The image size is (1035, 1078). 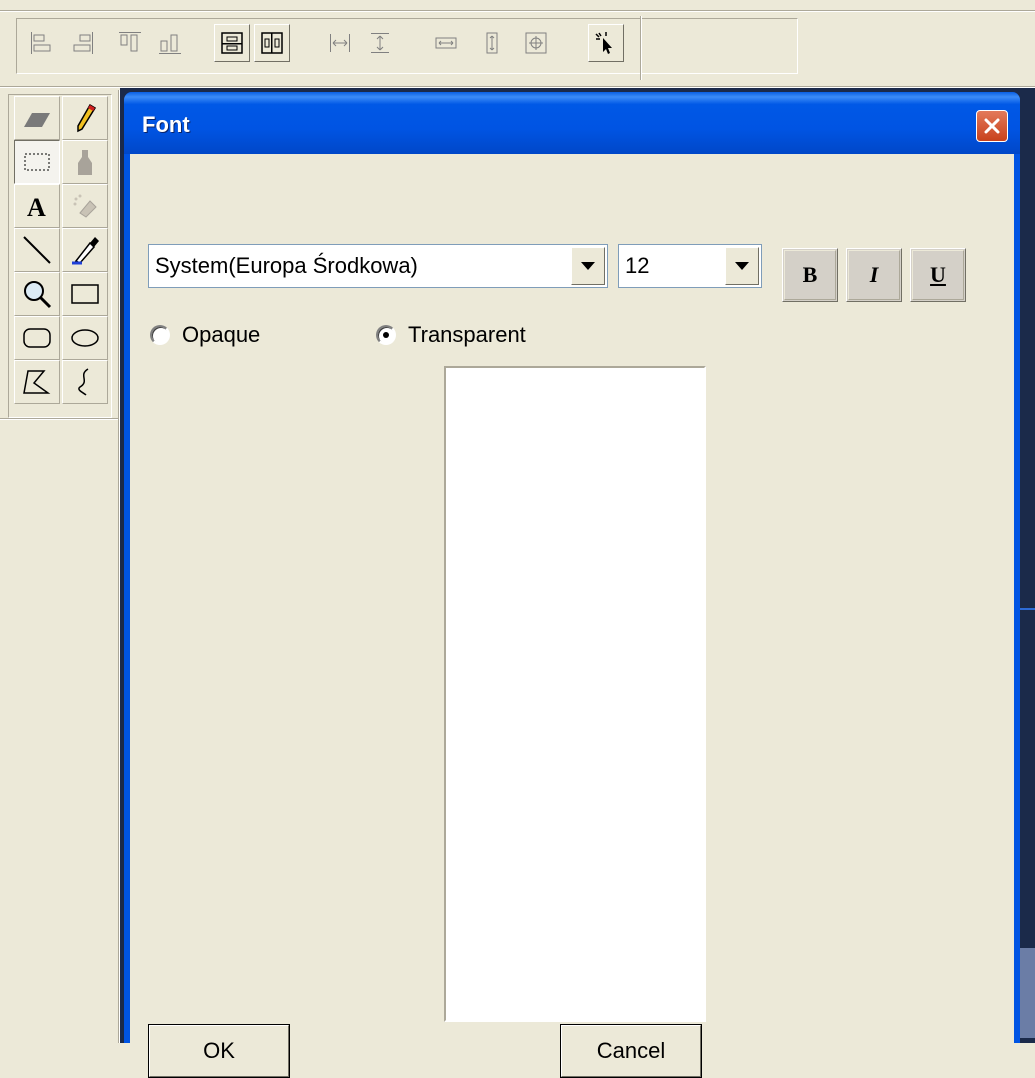 What do you see at coordinates (386, 335) in the screenshot?
I see `transparent-radio-dot` at bounding box center [386, 335].